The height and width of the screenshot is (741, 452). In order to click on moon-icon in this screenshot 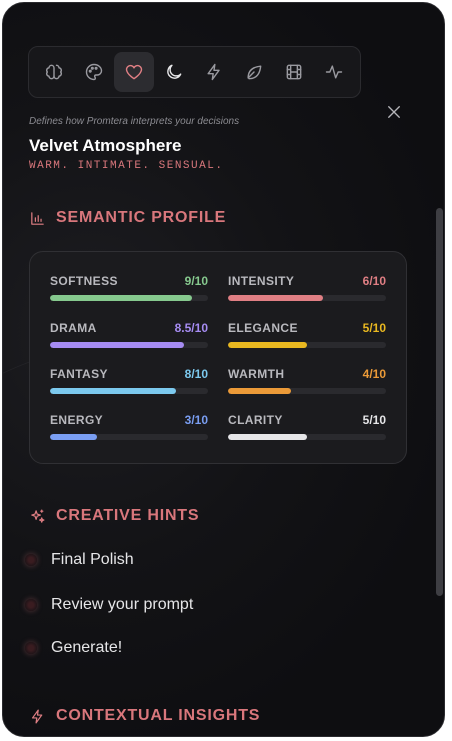, I will do `click(174, 71)`.